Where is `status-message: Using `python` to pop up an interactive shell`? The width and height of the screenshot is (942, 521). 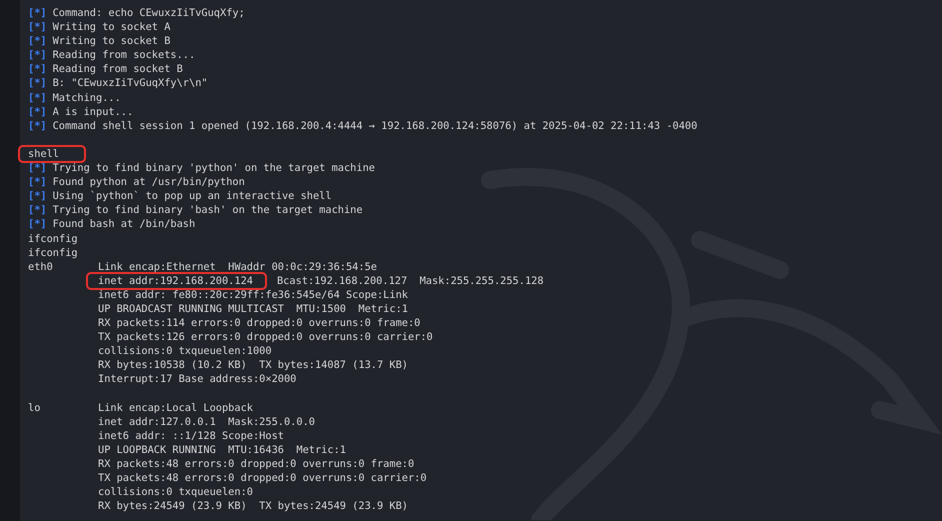
status-message: Using `python` to pop up an interactive shell is located at coordinates (192, 196).